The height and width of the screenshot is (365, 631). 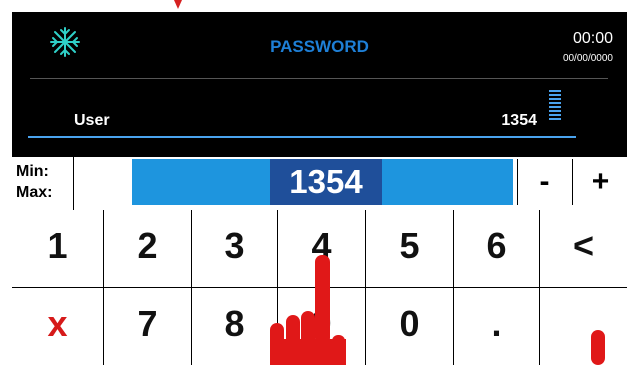 I want to click on clock-time: 00:00, so click(x=592, y=38).